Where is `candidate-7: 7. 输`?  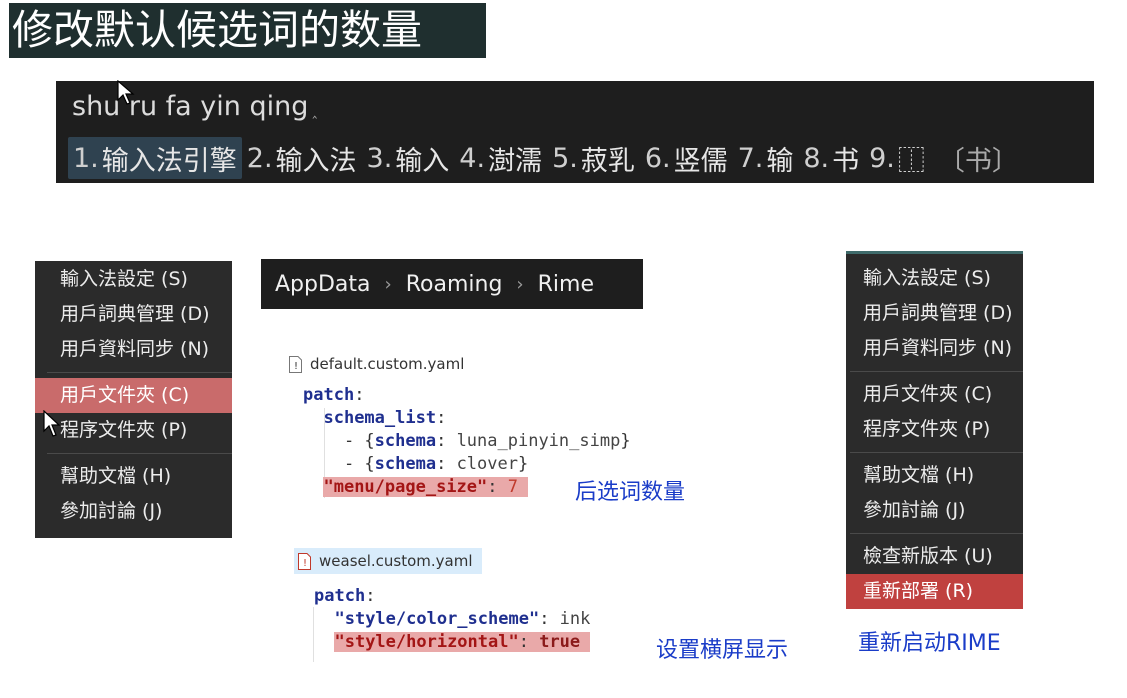
candidate-7: 7. 输 is located at coordinates (766, 158).